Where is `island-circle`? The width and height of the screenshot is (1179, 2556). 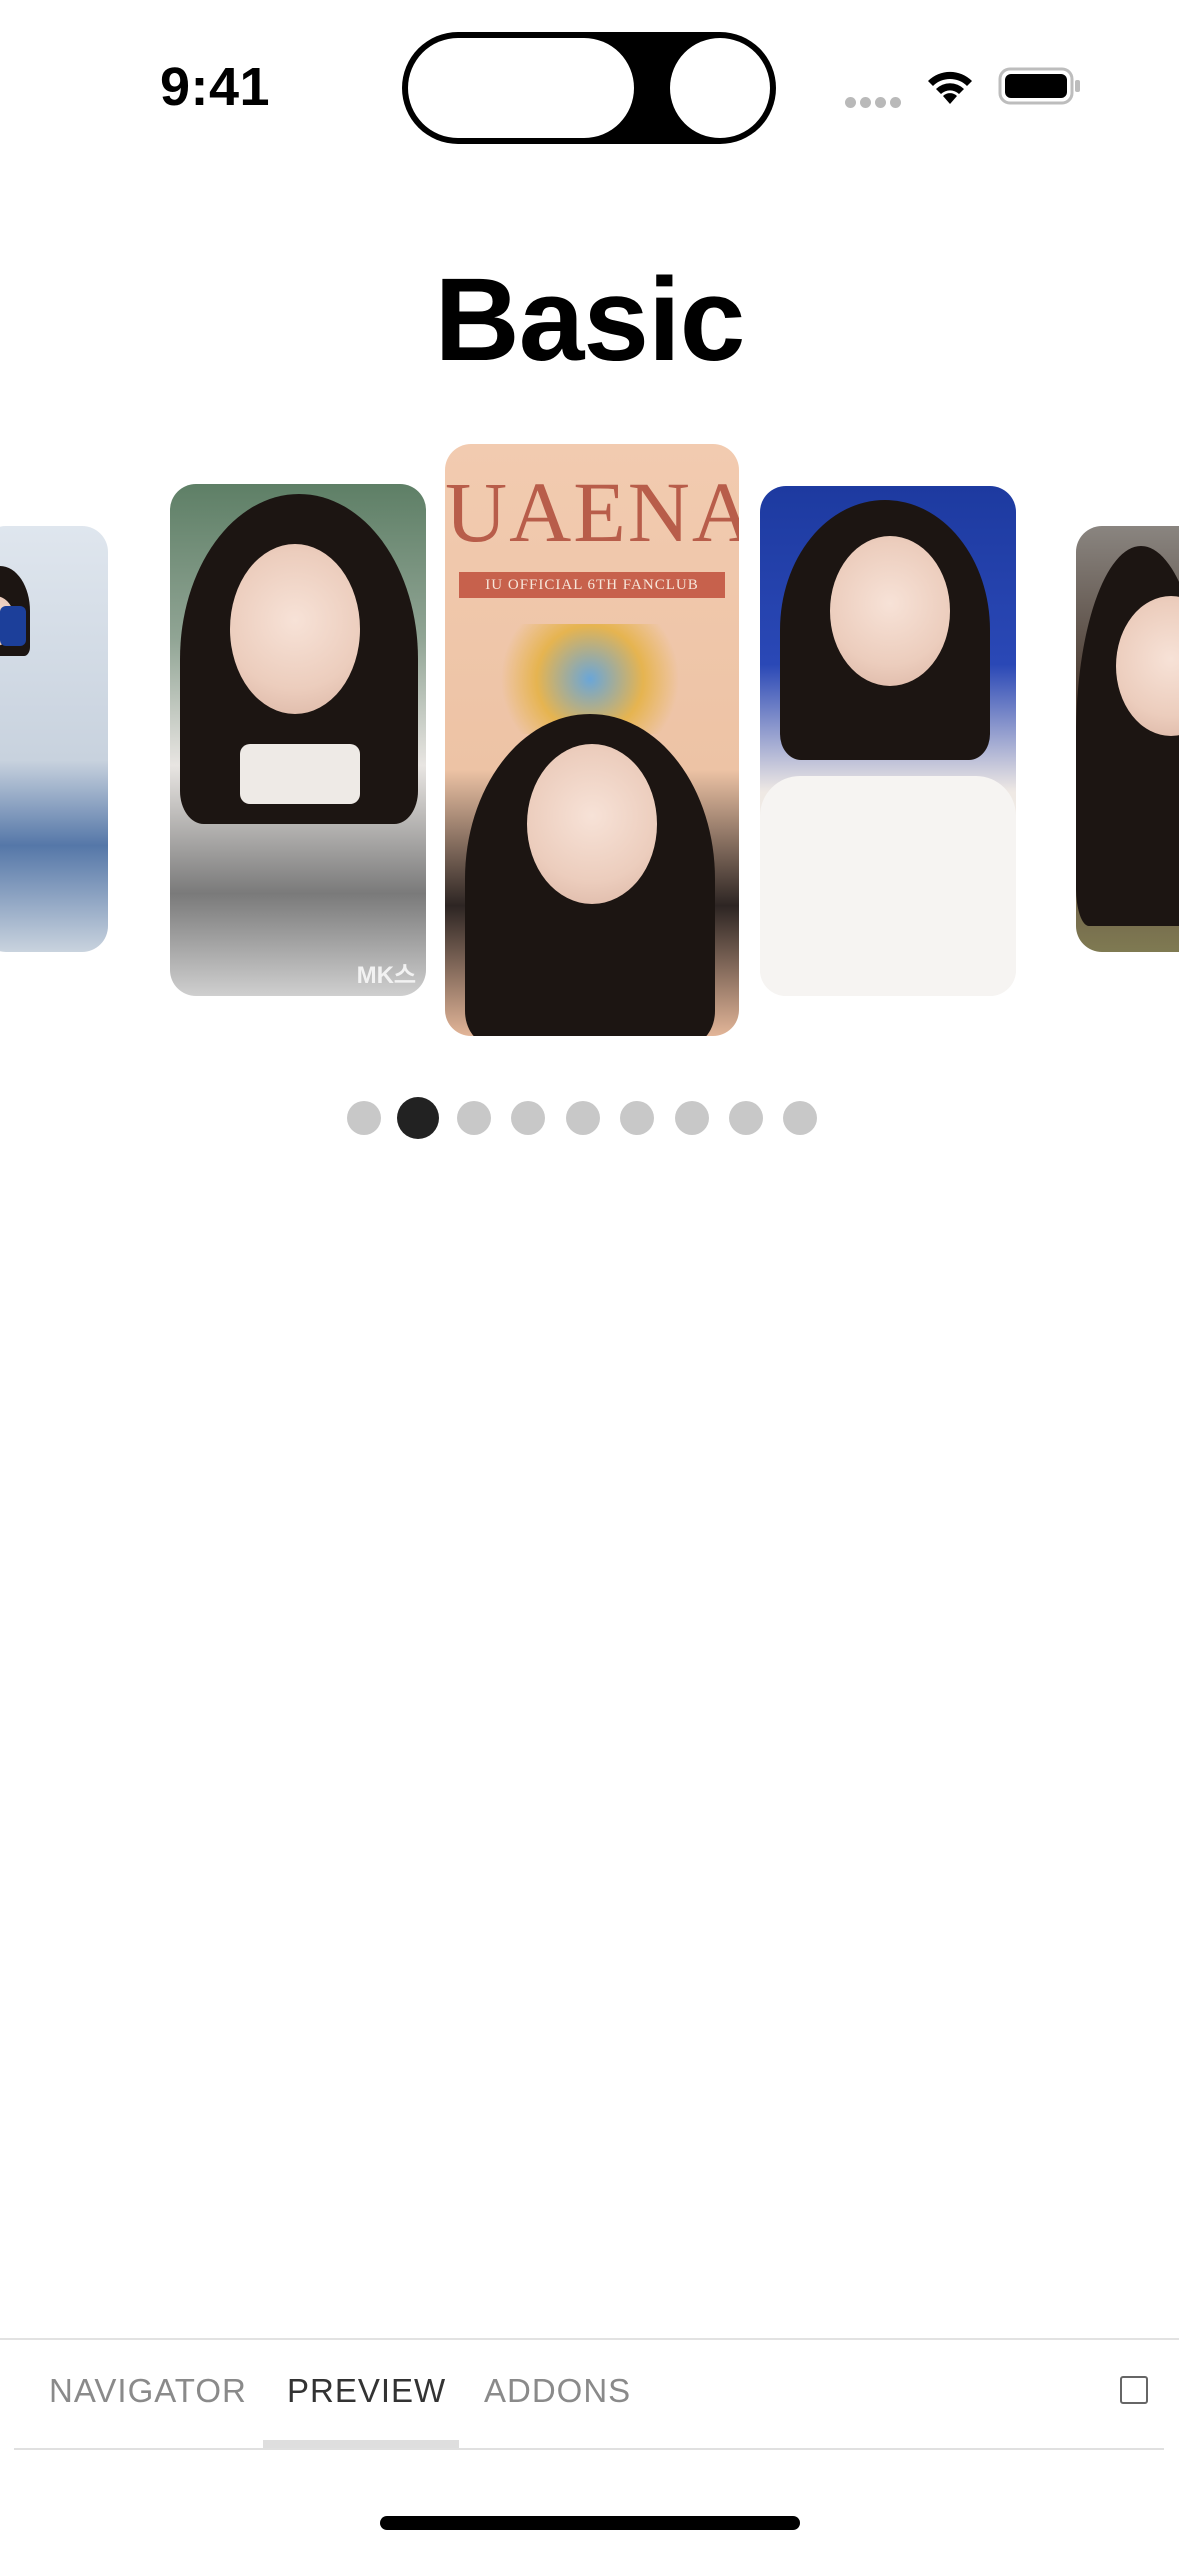
island-circle is located at coordinates (720, 88).